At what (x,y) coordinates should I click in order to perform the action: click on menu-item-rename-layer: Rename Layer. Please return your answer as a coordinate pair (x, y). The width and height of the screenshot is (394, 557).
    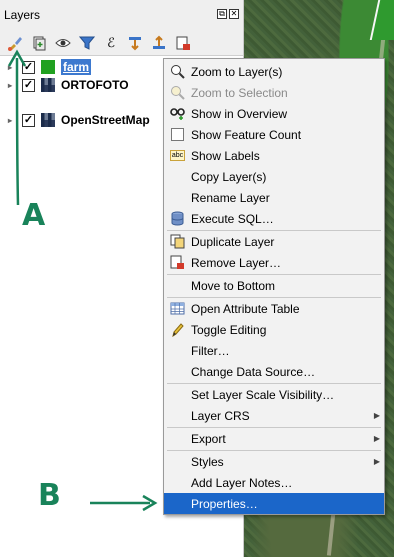
    Looking at the image, I should click on (274, 197).